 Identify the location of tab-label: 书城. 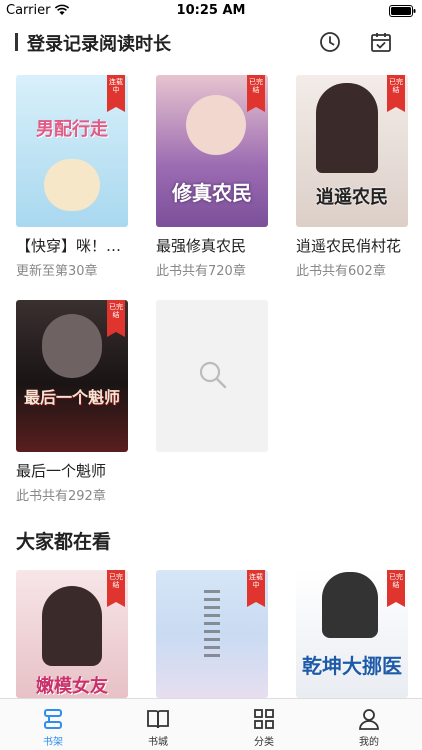
(158, 742).